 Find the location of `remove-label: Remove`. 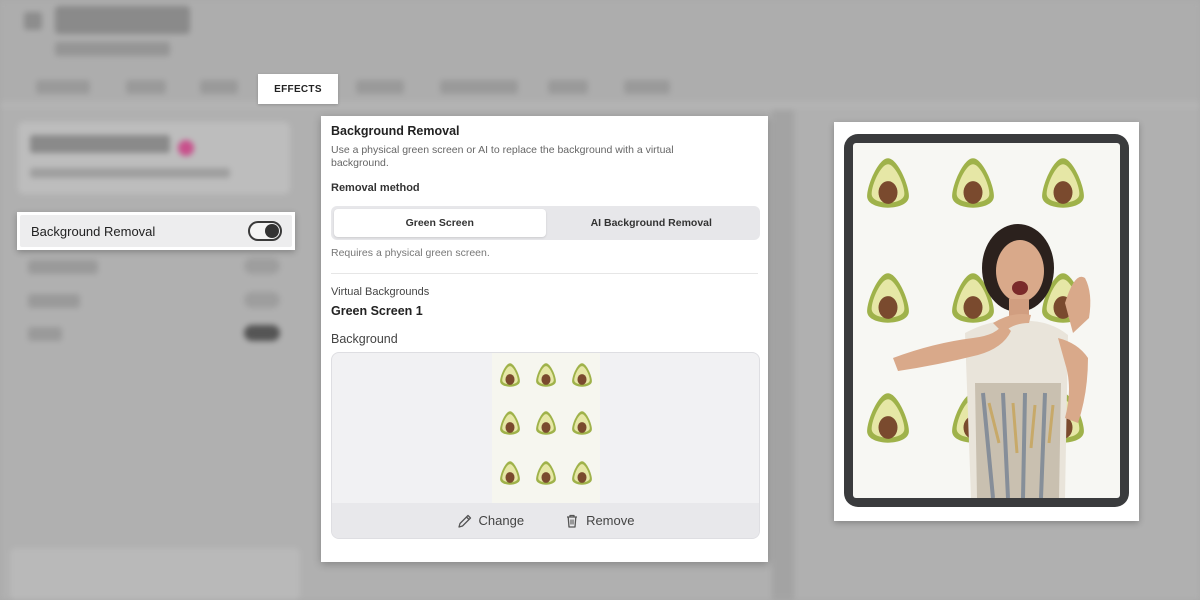

remove-label: Remove is located at coordinates (610, 520).